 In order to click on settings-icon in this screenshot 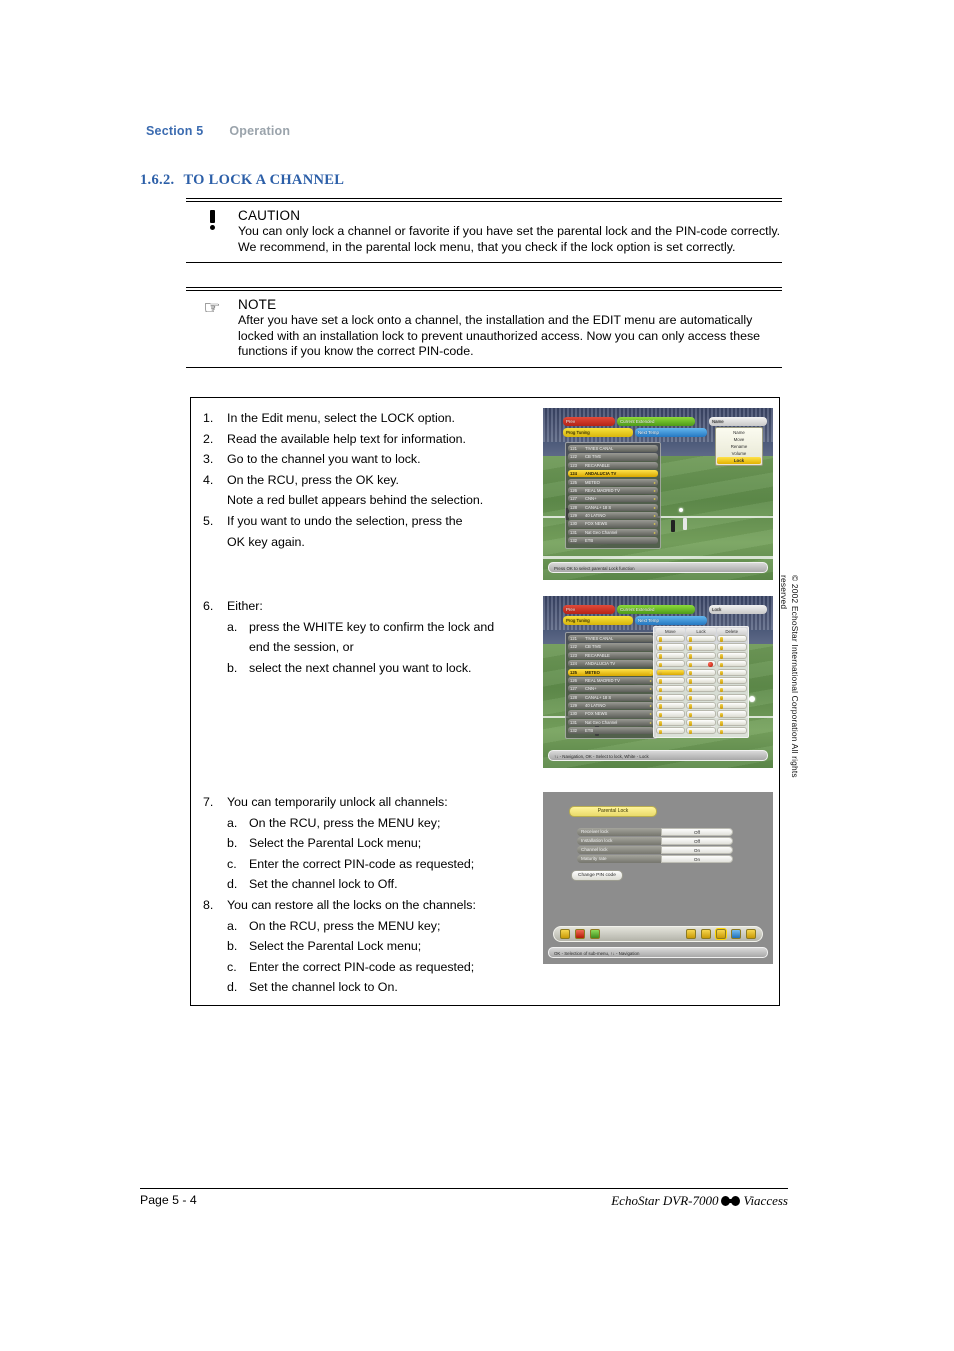, I will do `click(565, 934)`.